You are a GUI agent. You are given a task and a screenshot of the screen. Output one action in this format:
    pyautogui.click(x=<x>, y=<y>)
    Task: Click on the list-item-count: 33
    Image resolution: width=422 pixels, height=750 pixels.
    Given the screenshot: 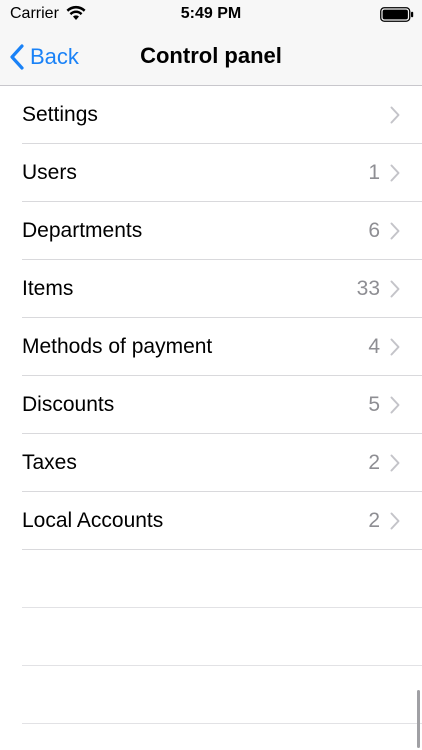 What is the action you would take?
    pyautogui.click(x=368, y=288)
    